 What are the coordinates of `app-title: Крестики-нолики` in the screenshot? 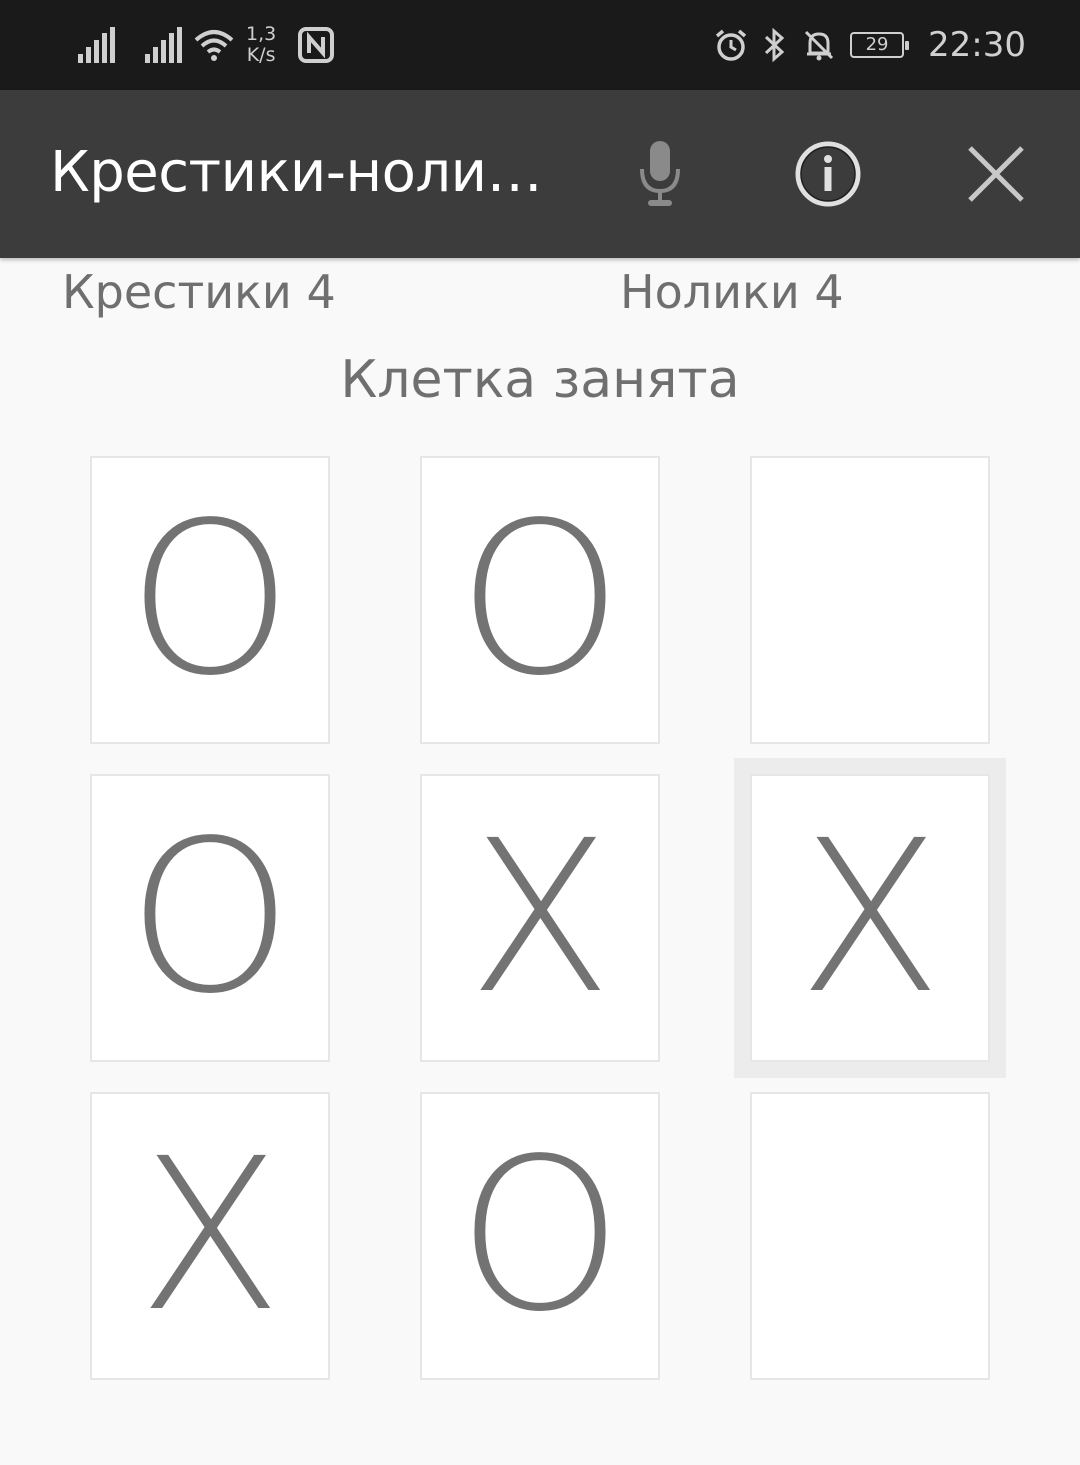 It's located at (300, 172).